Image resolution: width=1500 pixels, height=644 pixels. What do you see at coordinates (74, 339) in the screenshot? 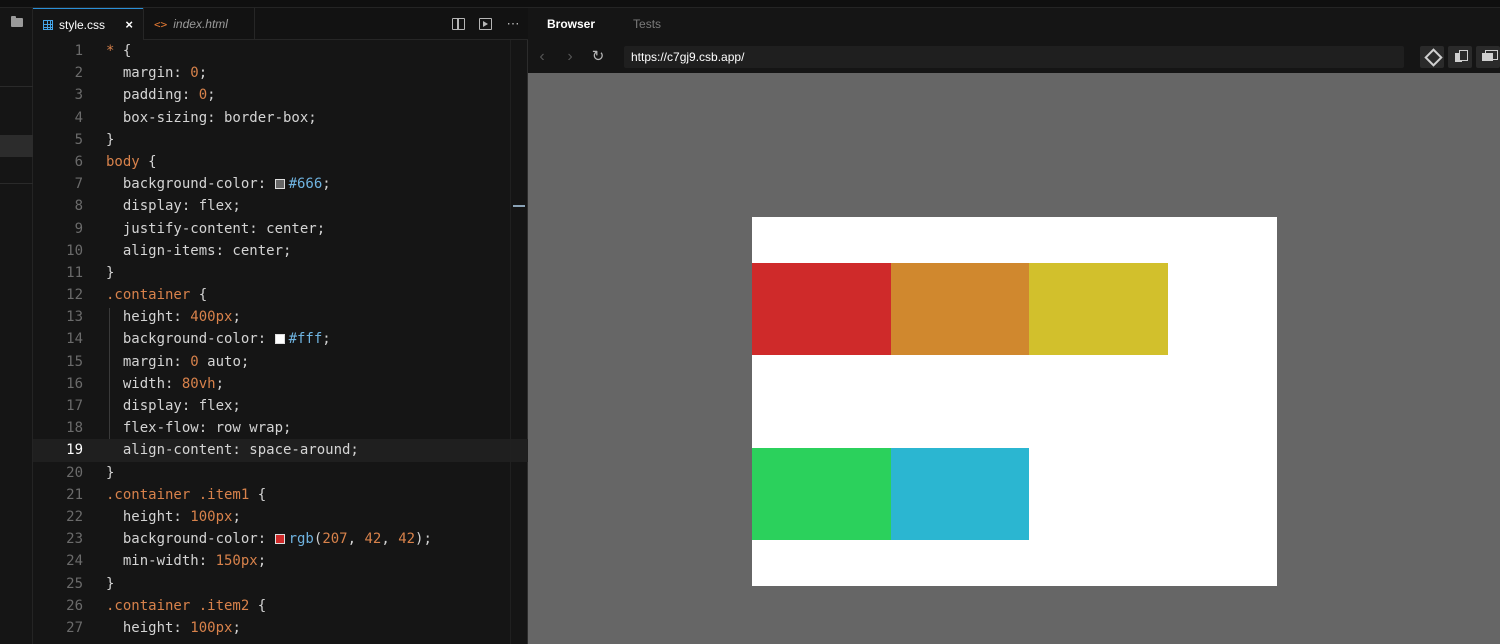
I see `line-number: 14` at bounding box center [74, 339].